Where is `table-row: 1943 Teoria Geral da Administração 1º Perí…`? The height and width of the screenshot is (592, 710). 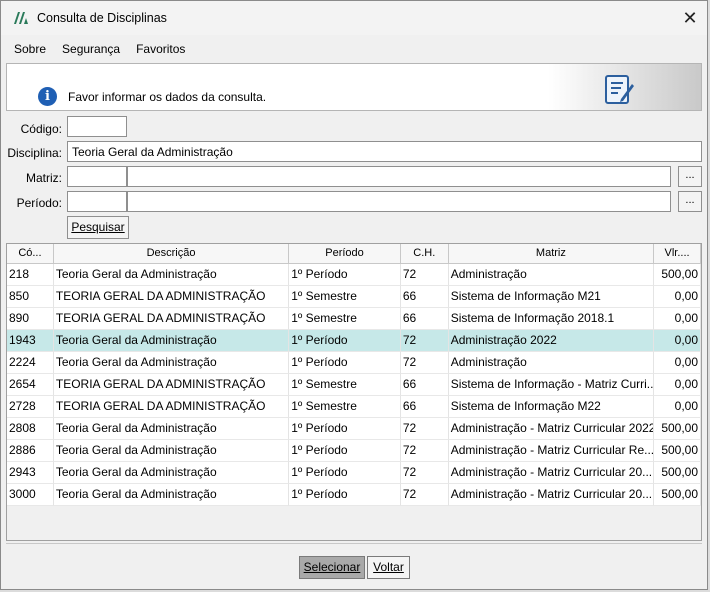
table-row: 1943 Teoria Geral da Administração 1º Perí… is located at coordinates (354, 341).